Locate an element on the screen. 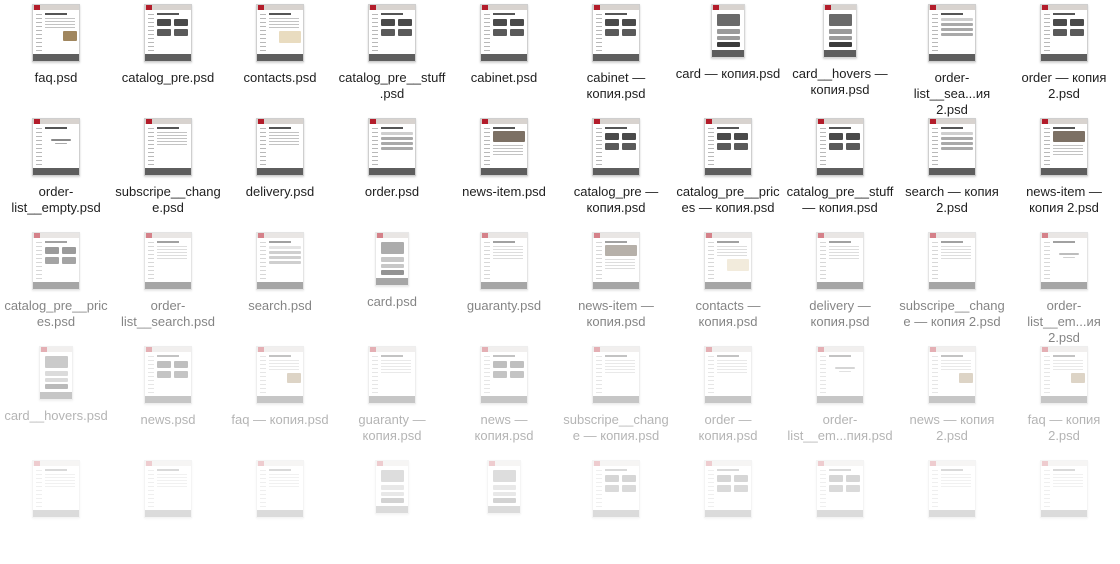 This screenshot has width=1120, height=564. file-item: catalog_pre__prices.psd is located at coordinates (56, 281).